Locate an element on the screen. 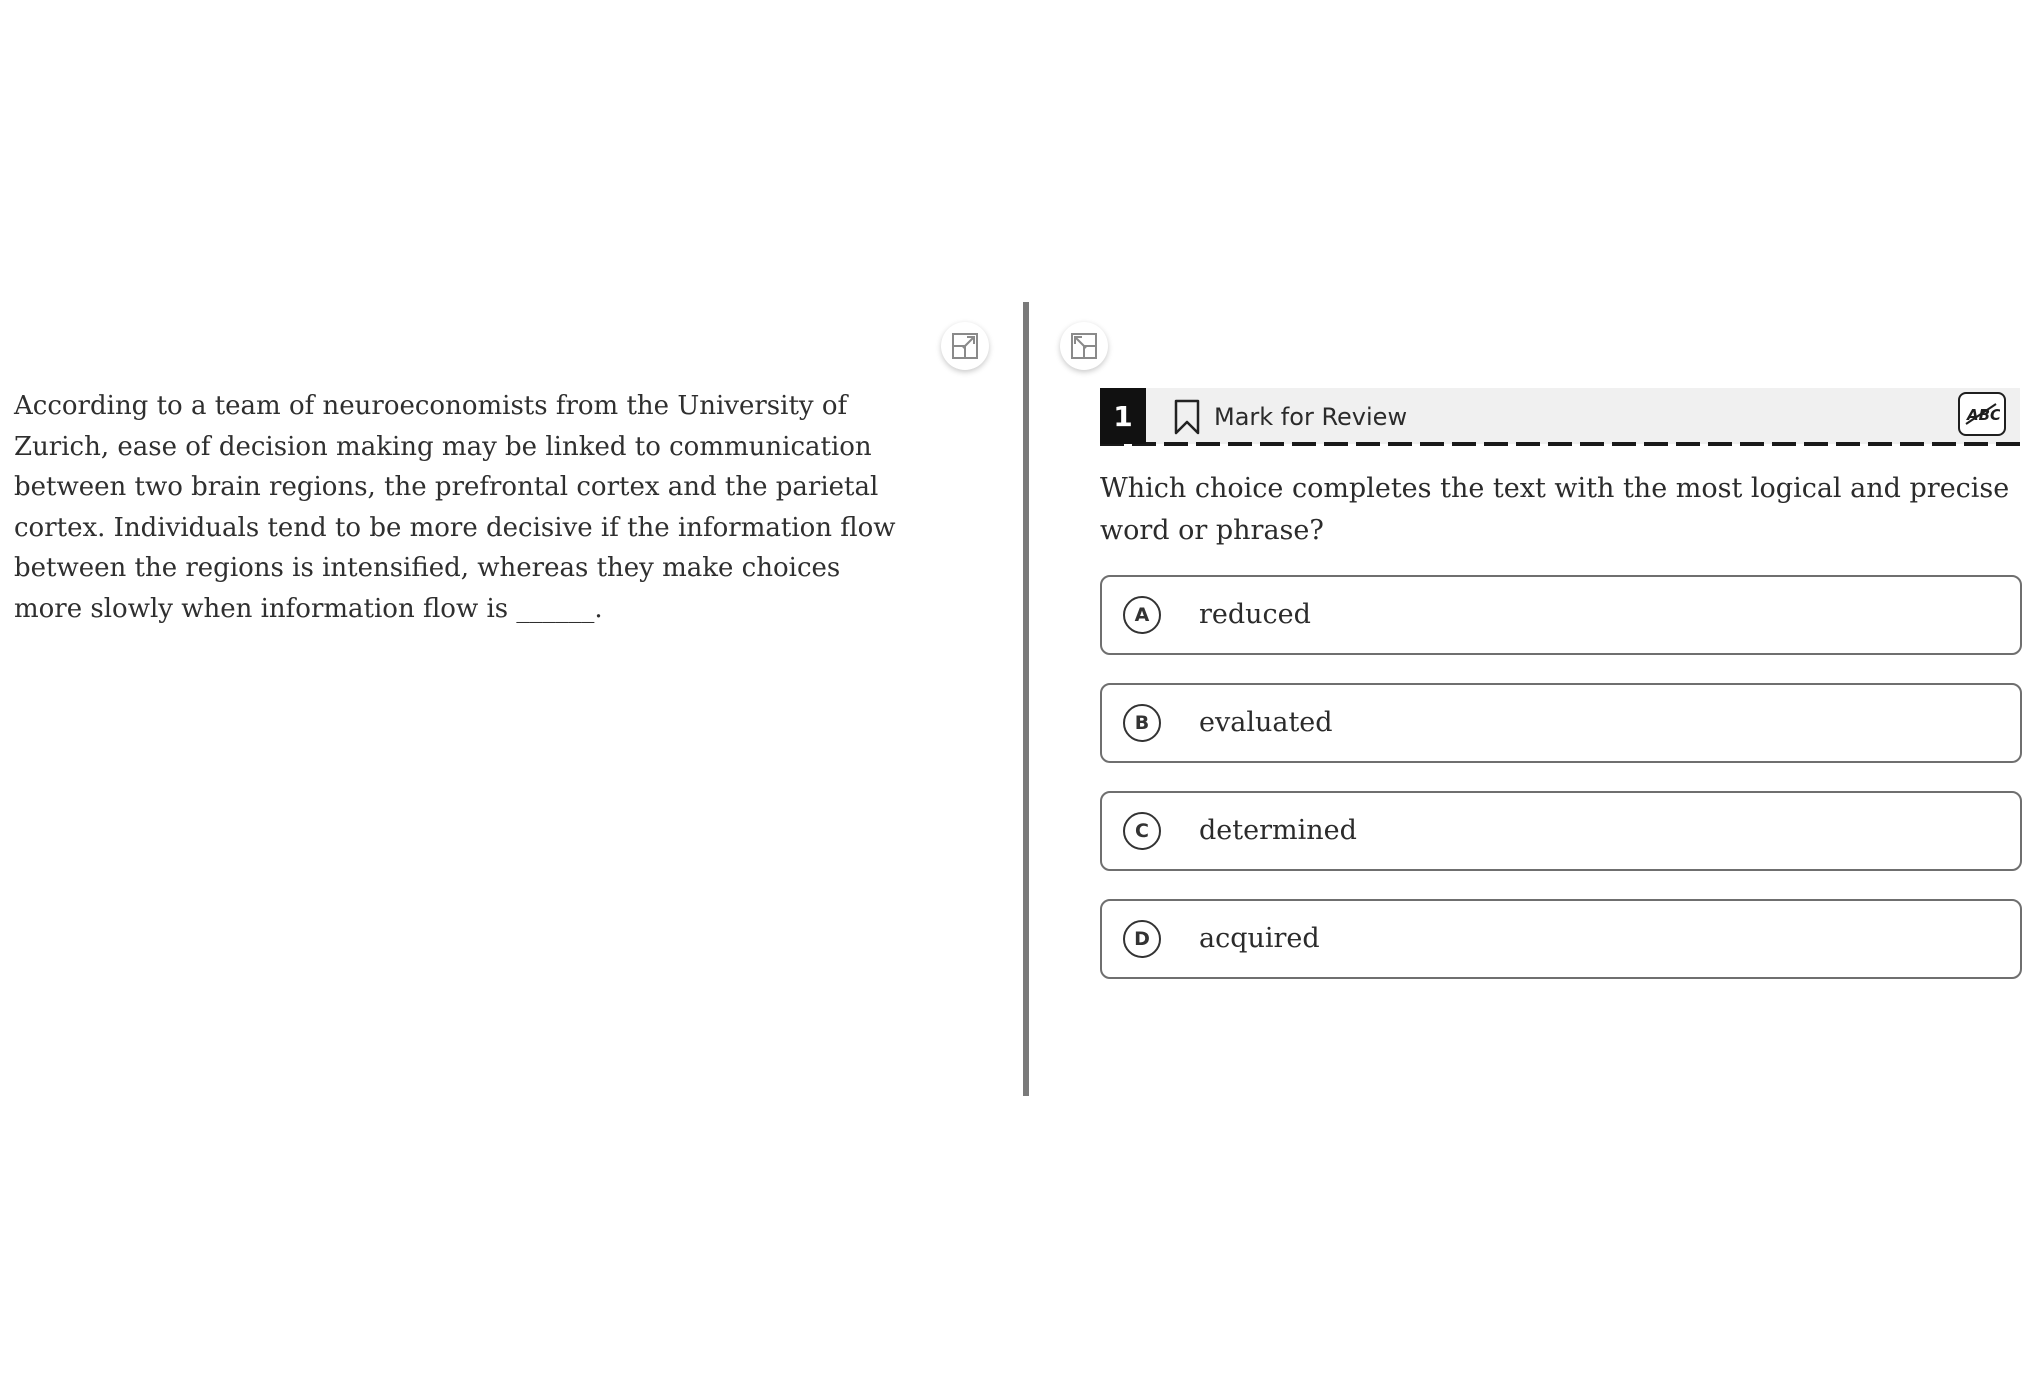  question-number: 1 is located at coordinates (1123, 416).